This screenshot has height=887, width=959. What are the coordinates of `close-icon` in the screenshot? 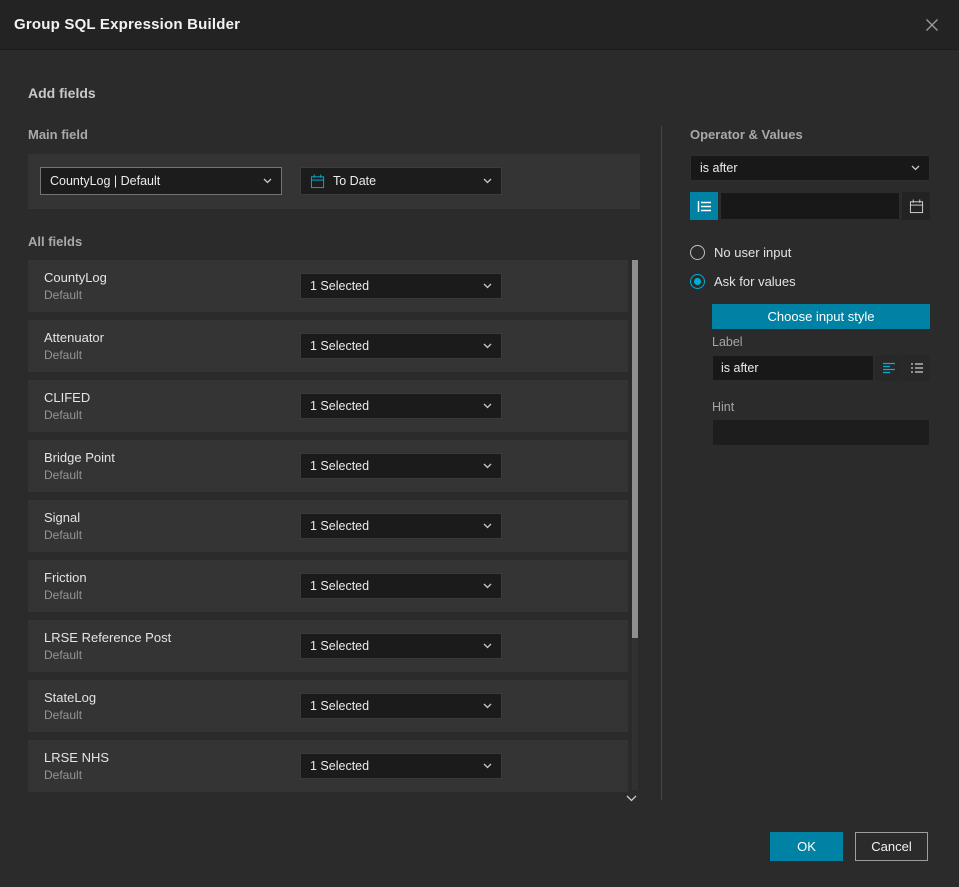 It's located at (932, 25).